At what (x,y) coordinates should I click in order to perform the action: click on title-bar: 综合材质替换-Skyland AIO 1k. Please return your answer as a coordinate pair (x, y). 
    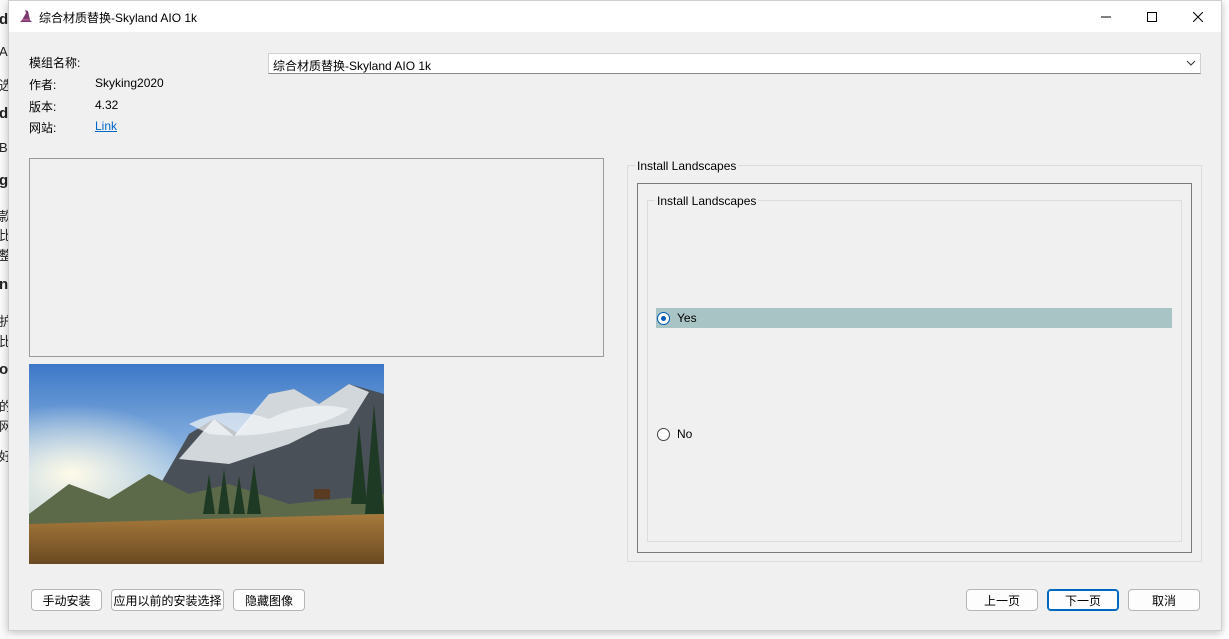
    Looking at the image, I should click on (615, 16).